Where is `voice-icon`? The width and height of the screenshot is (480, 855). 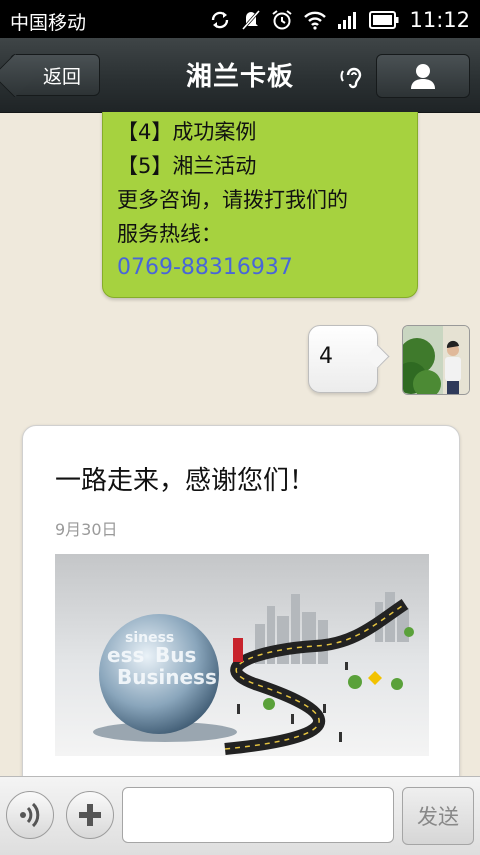 voice-icon is located at coordinates (30, 815).